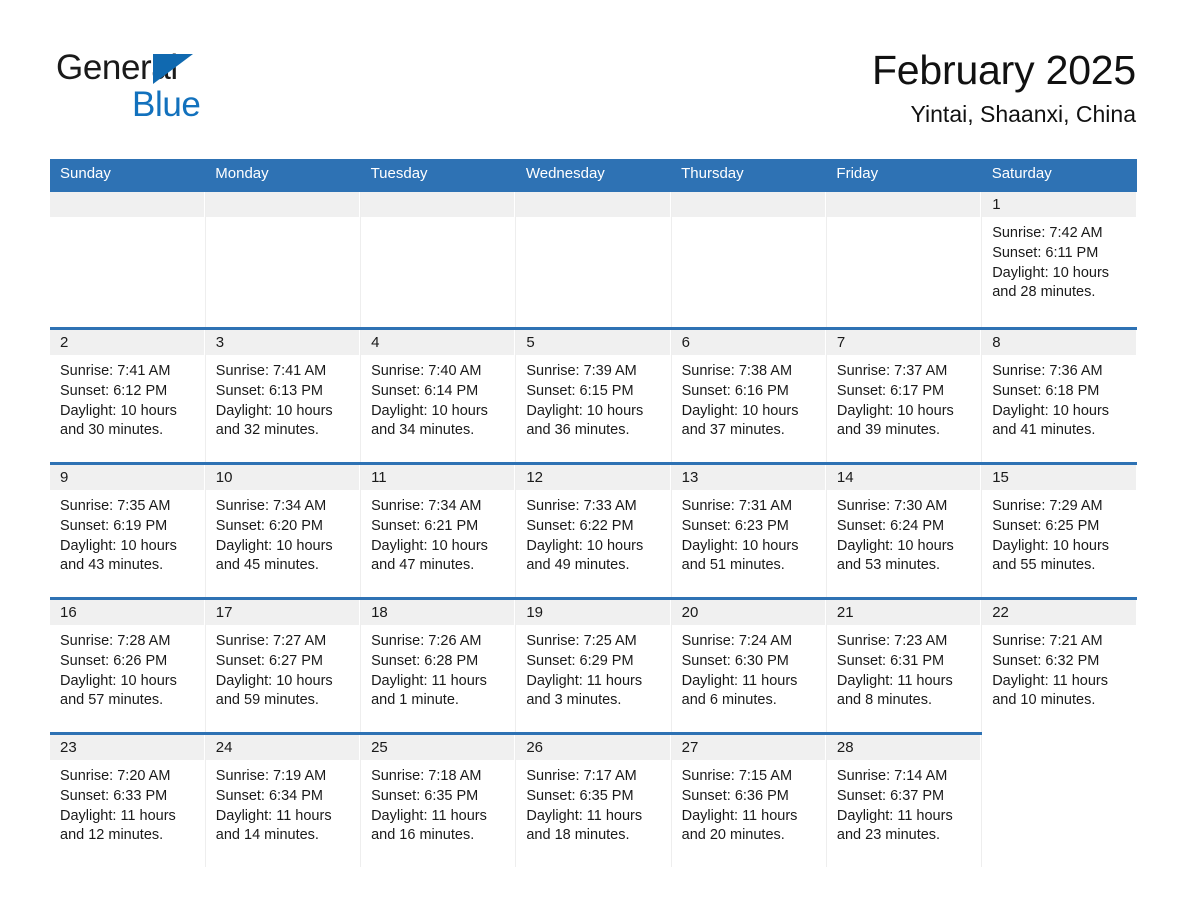 This screenshot has width=1188, height=918. Describe the element at coordinates (581, 776) in the screenshot. I see `sunrise-text: Sunrise: 7:17 AM` at that location.